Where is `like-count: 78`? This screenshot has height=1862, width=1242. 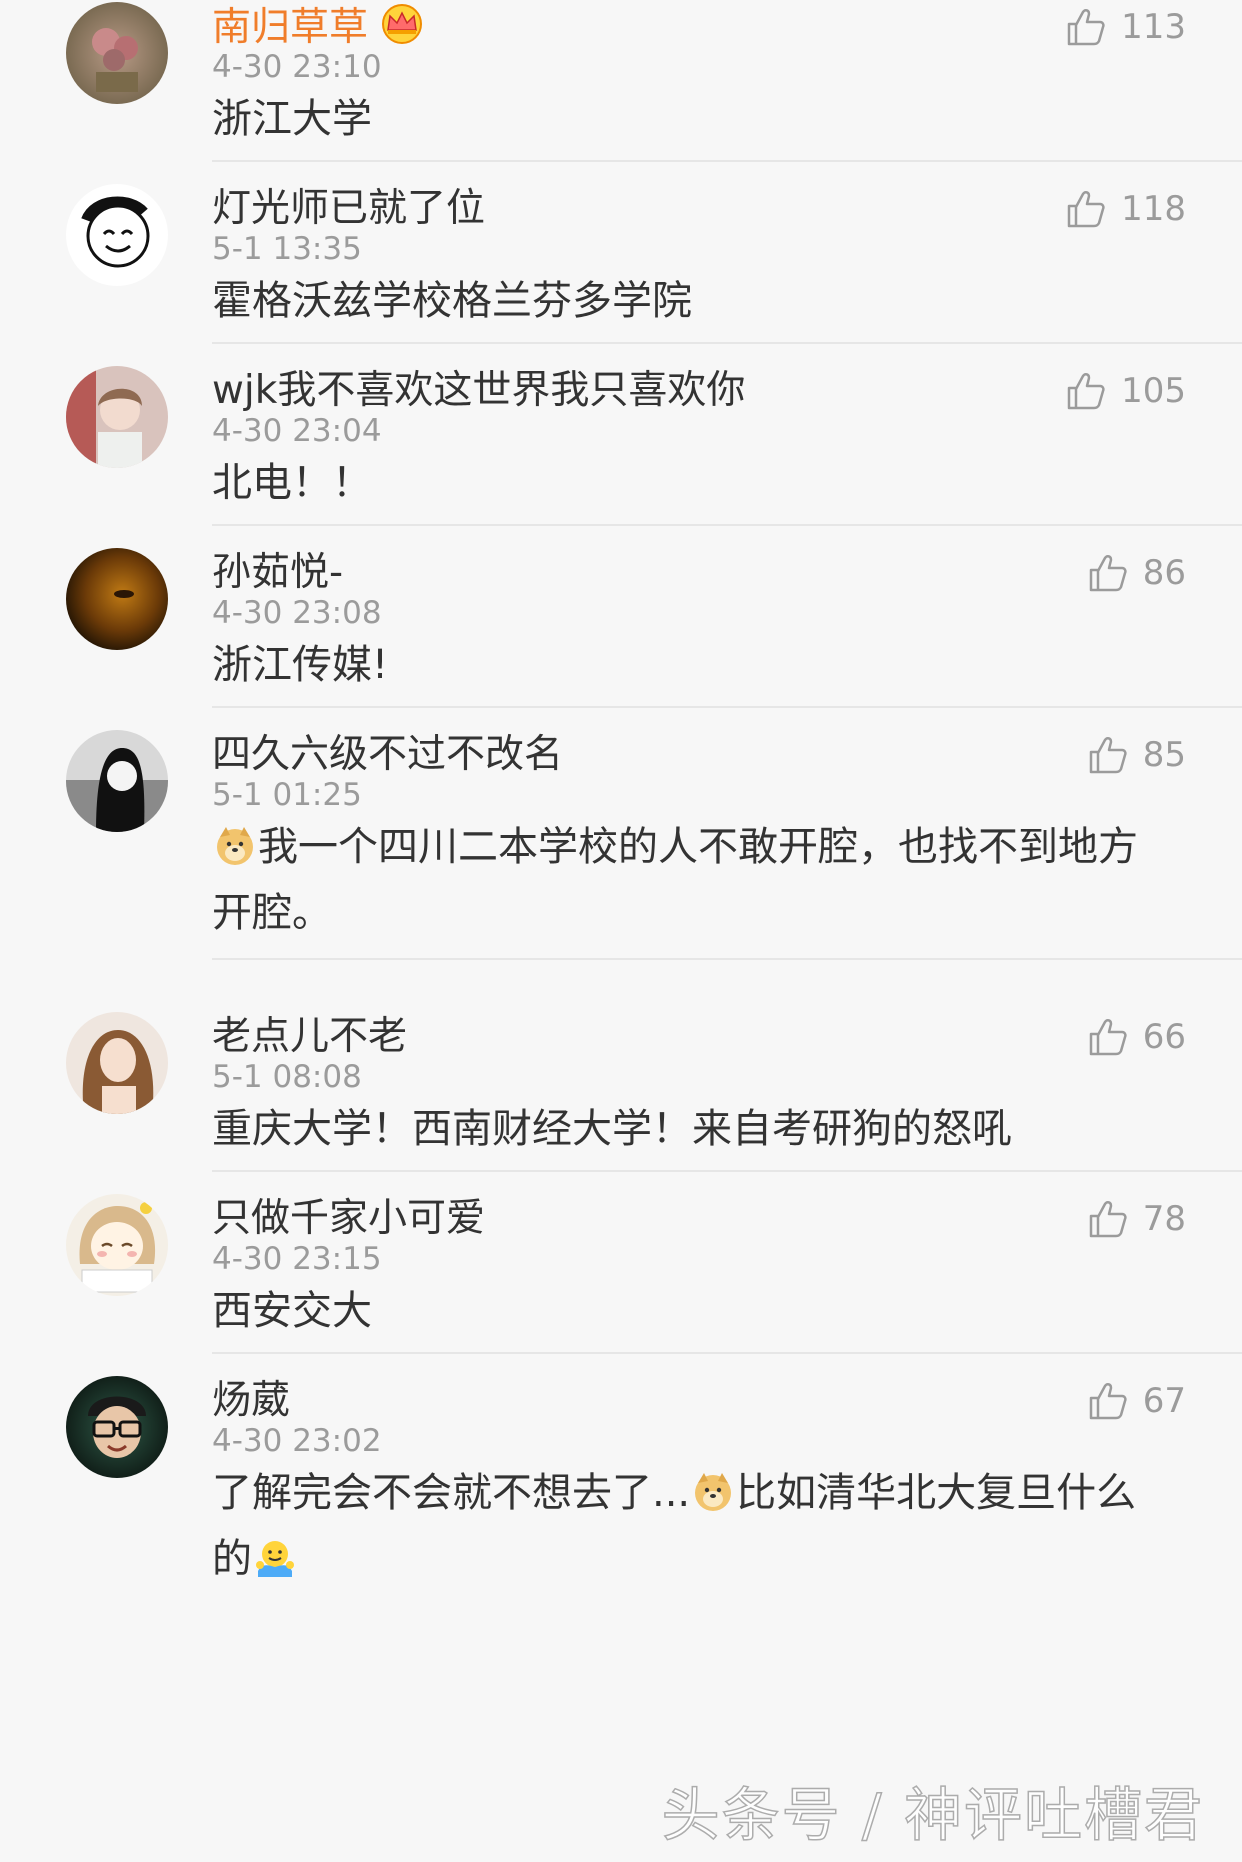 like-count: 78 is located at coordinates (1164, 1219).